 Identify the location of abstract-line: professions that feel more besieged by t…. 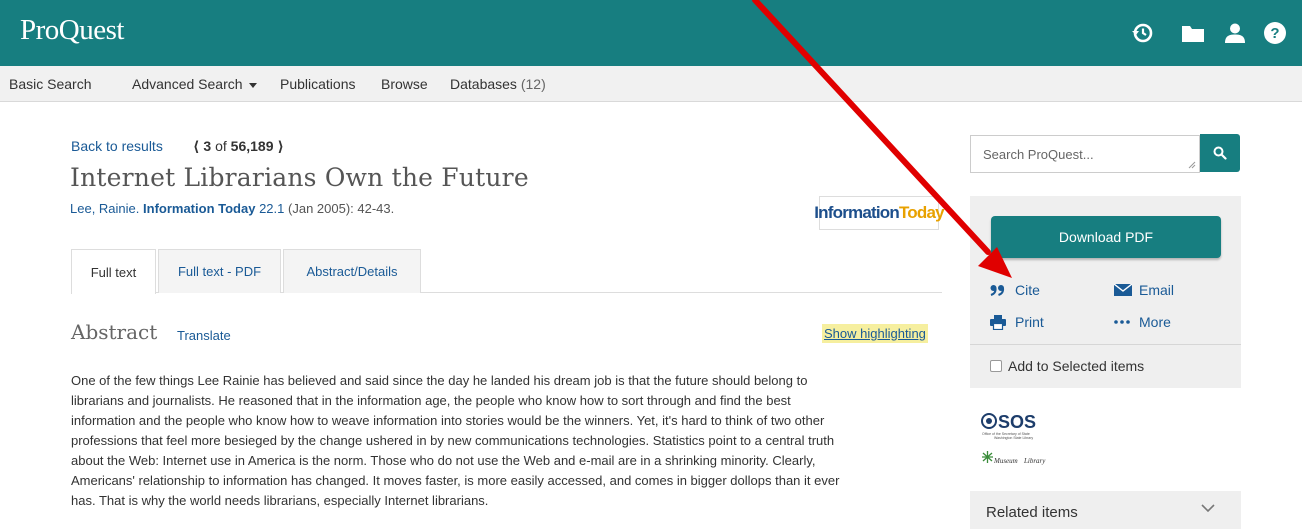
(453, 440).